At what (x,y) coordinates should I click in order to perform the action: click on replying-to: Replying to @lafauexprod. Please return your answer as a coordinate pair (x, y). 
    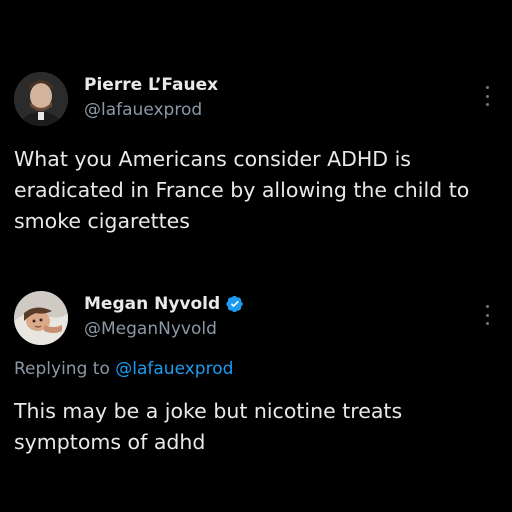
    Looking at the image, I should click on (123, 369).